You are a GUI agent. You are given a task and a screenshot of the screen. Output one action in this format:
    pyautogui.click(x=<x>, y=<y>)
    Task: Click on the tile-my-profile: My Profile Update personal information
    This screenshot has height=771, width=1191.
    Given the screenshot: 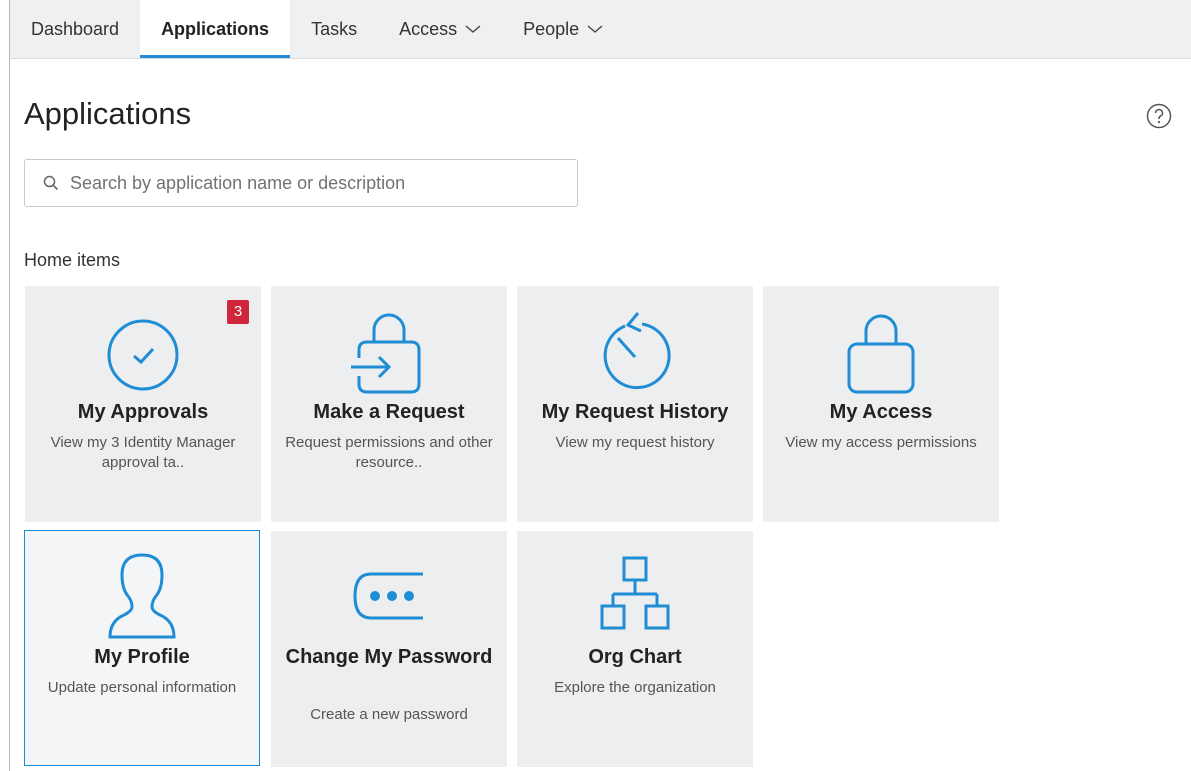 What is the action you would take?
    pyautogui.click(x=142, y=648)
    